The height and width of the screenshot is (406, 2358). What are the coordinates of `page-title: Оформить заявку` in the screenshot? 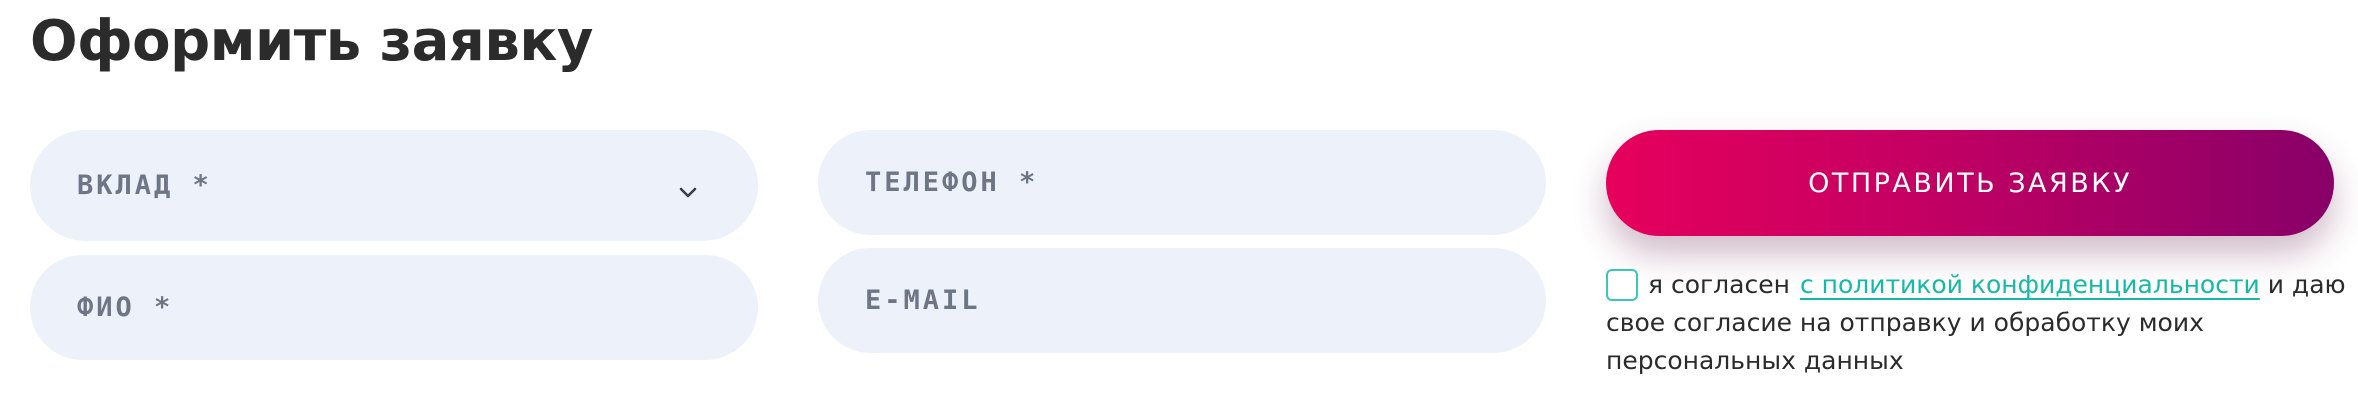 It's located at (311, 41).